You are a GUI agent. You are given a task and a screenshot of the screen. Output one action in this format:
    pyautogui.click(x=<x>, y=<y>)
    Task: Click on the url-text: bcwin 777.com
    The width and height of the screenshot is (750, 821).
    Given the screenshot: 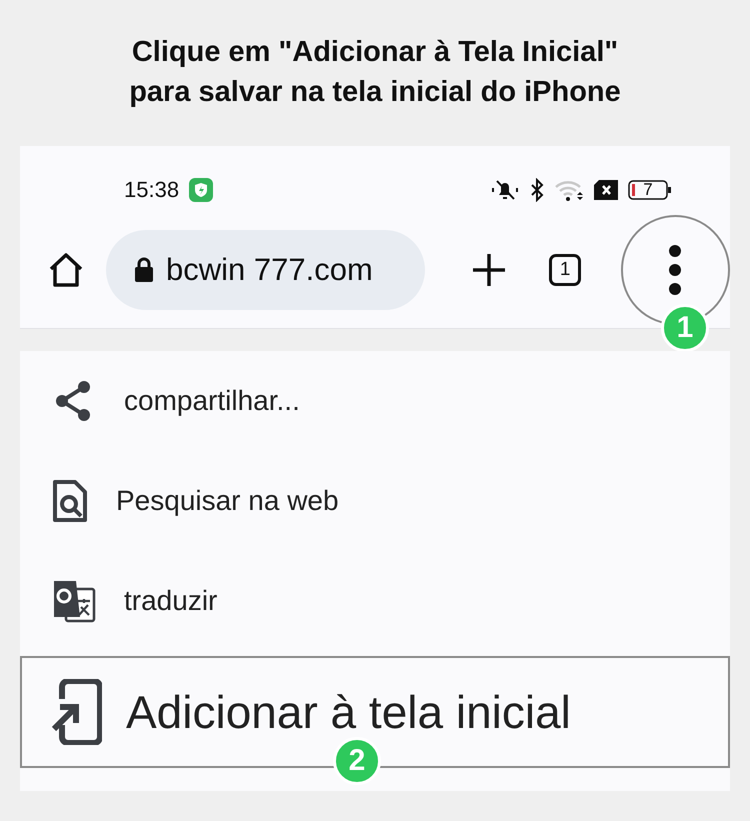 What is the action you would take?
    pyautogui.click(x=269, y=270)
    